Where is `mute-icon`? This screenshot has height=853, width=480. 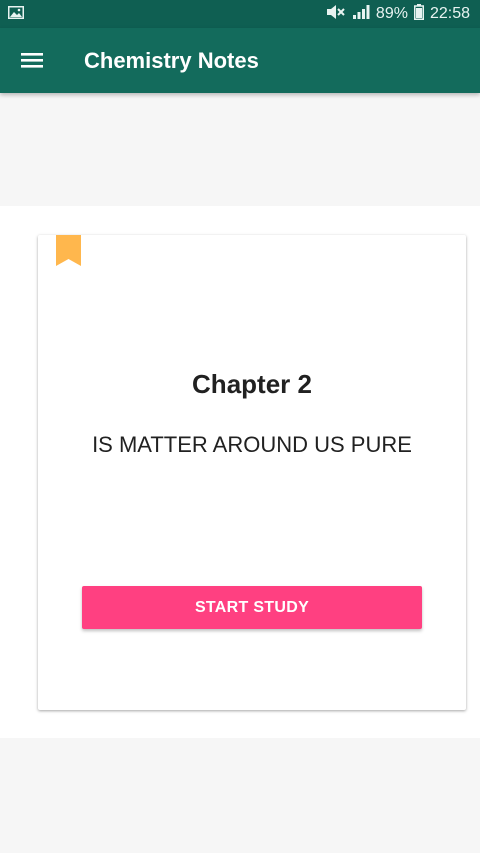 mute-icon is located at coordinates (336, 14).